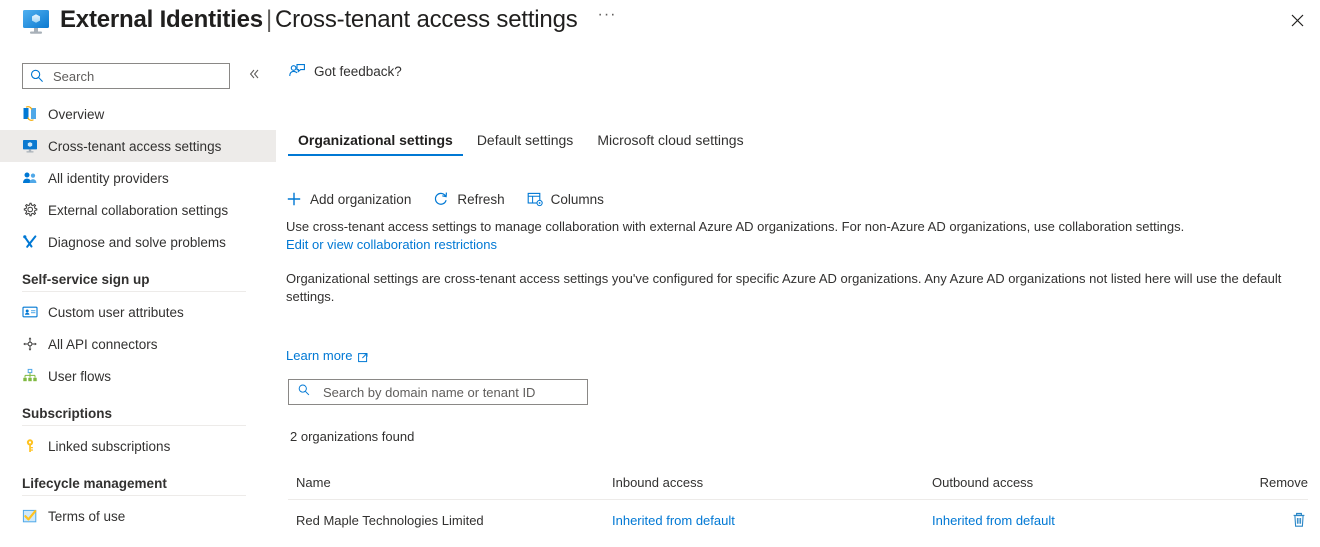 The image size is (1320, 547). What do you see at coordinates (450, 482) in the screenshot?
I see `column-header-name: Name` at bounding box center [450, 482].